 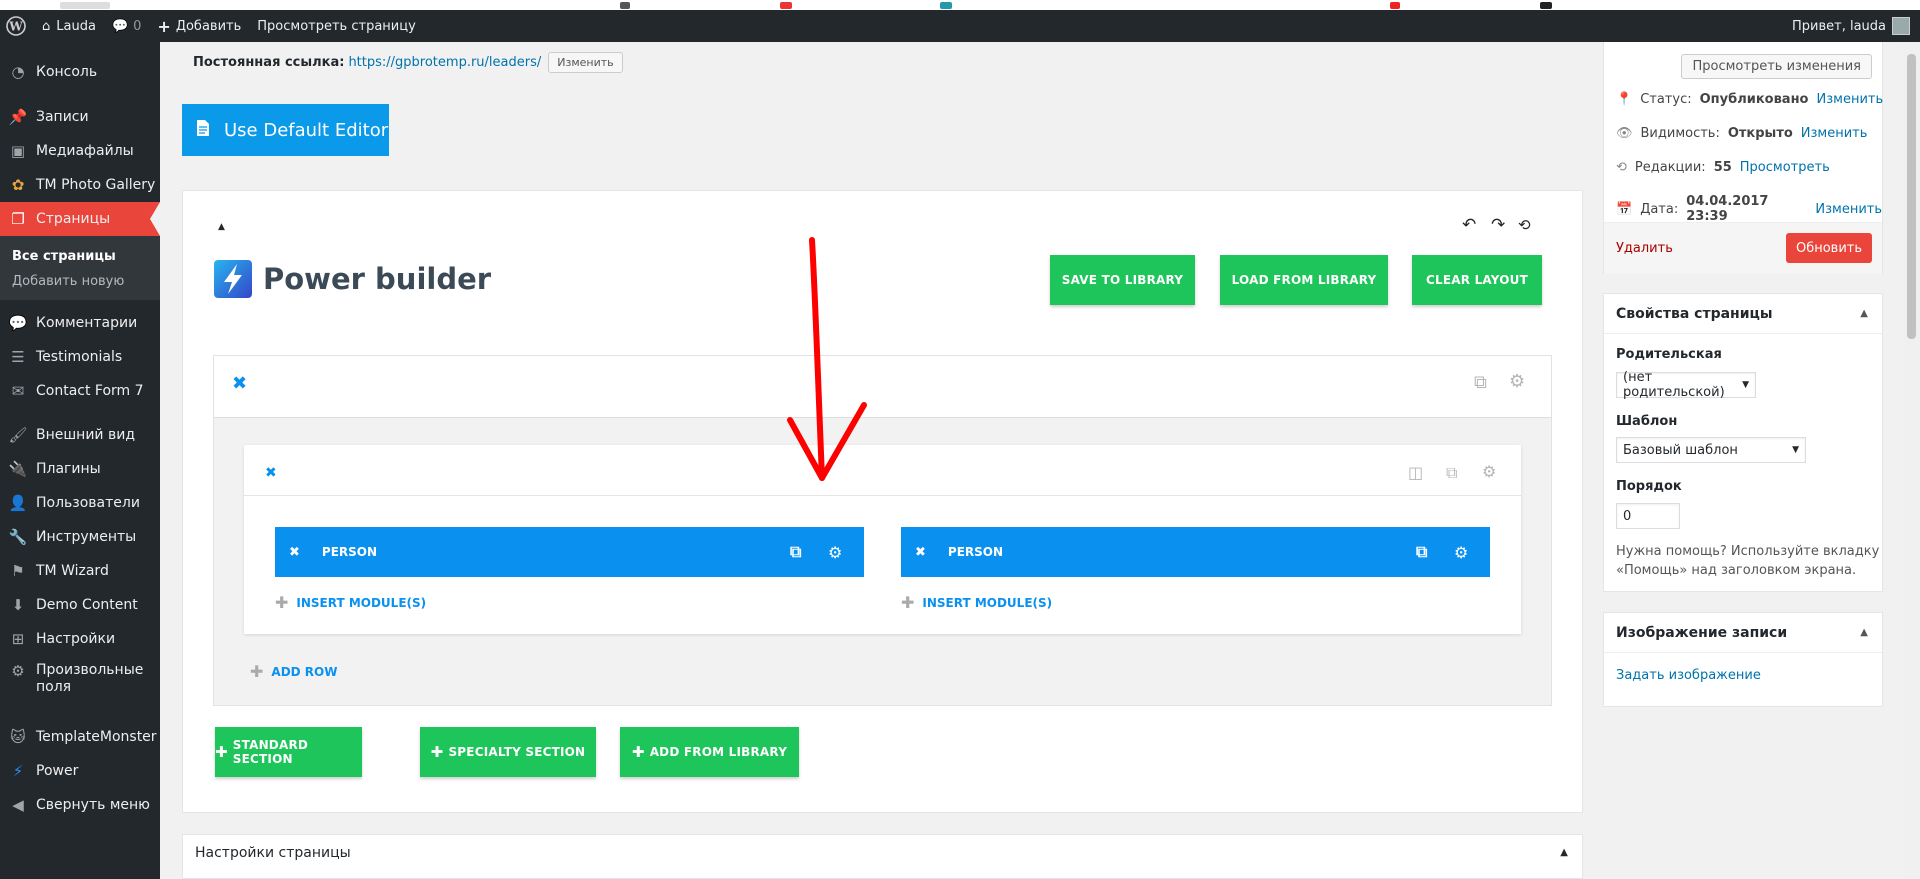 What do you see at coordinates (1743, 659) in the screenshot?
I see `featured-image-panel: Изображение записи ▲ Задать изображение` at bounding box center [1743, 659].